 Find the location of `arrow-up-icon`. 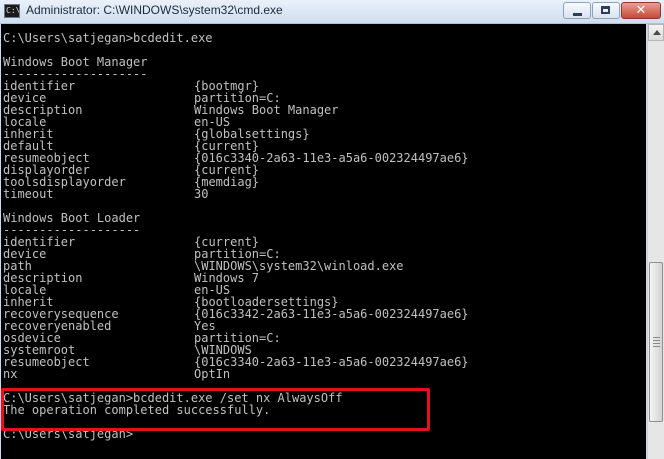

arrow-up-icon is located at coordinates (657, 32).